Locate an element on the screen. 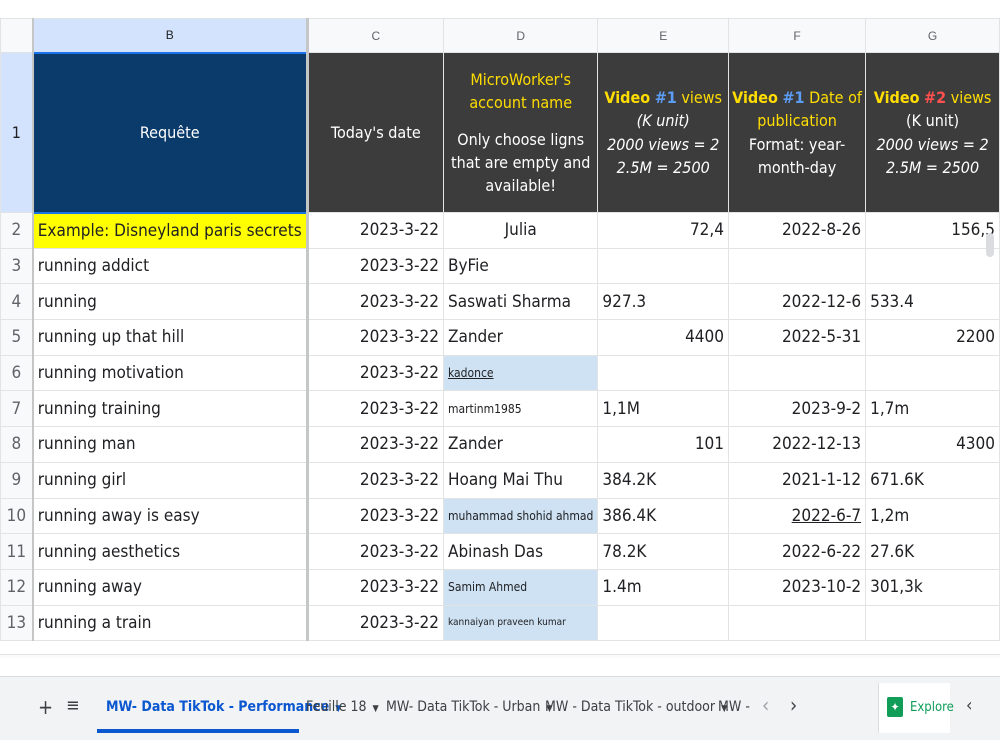 The image size is (1000, 750). cell-video1-views: 4400 is located at coordinates (663, 337).